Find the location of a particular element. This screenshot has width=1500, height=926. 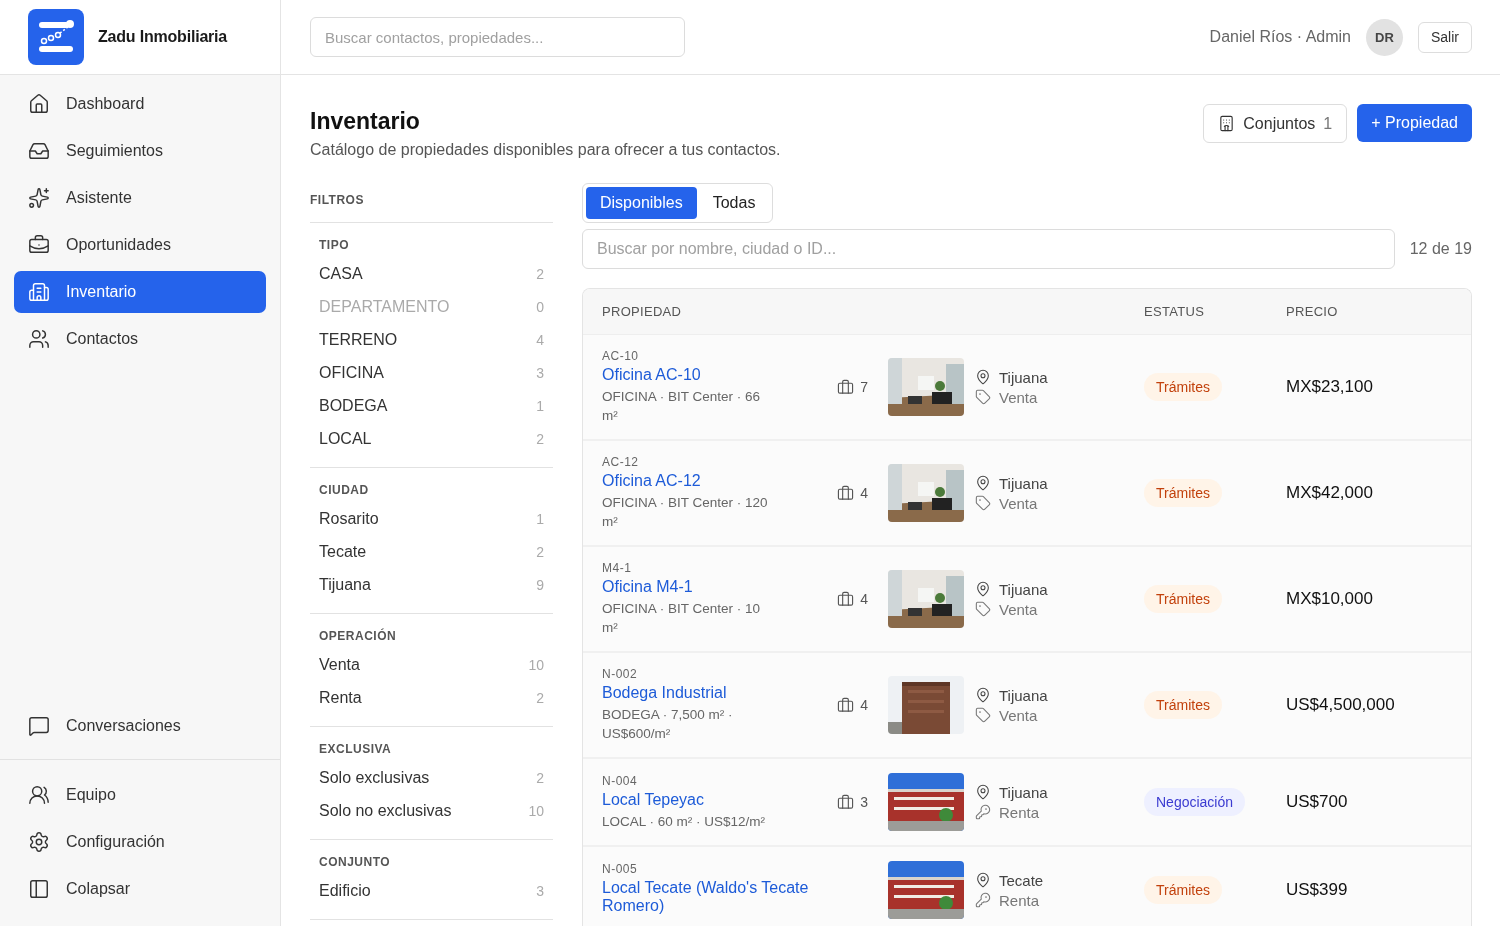

nav-item: Inventario is located at coordinates (140, 292).